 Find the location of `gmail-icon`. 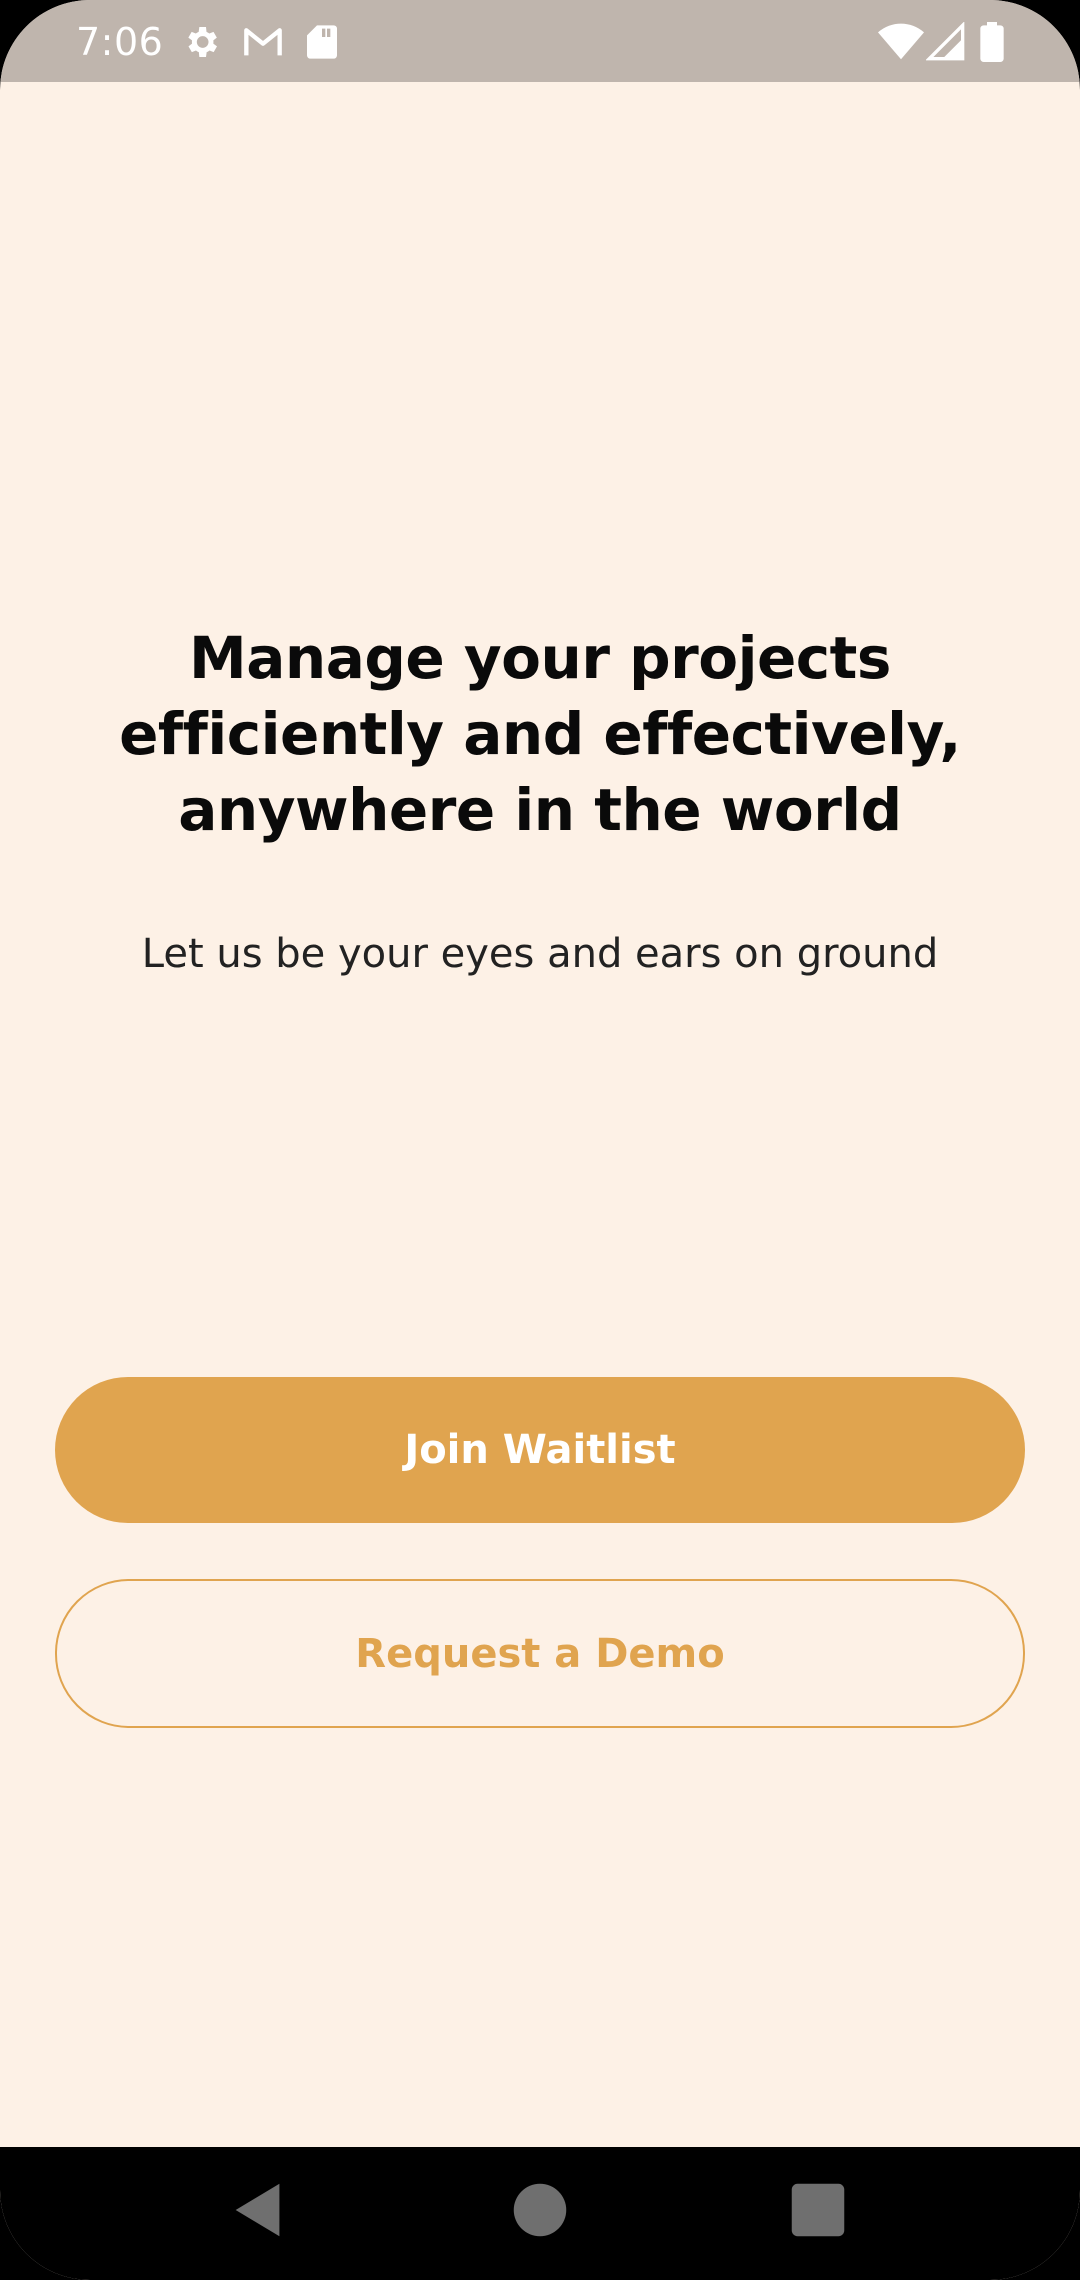

gmail-icon is located at coordinates (263, 42).